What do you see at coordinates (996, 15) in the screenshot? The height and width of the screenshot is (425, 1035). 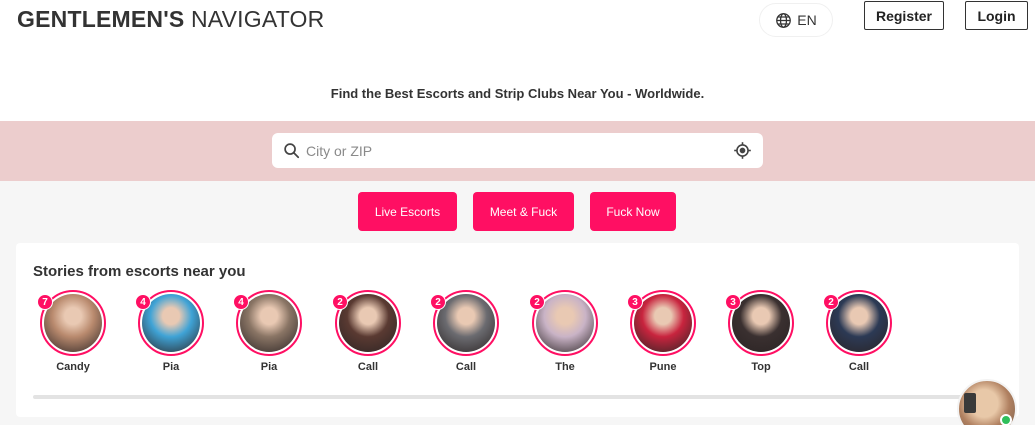 I see `login-button: Login` at bounding box center [996, 15].